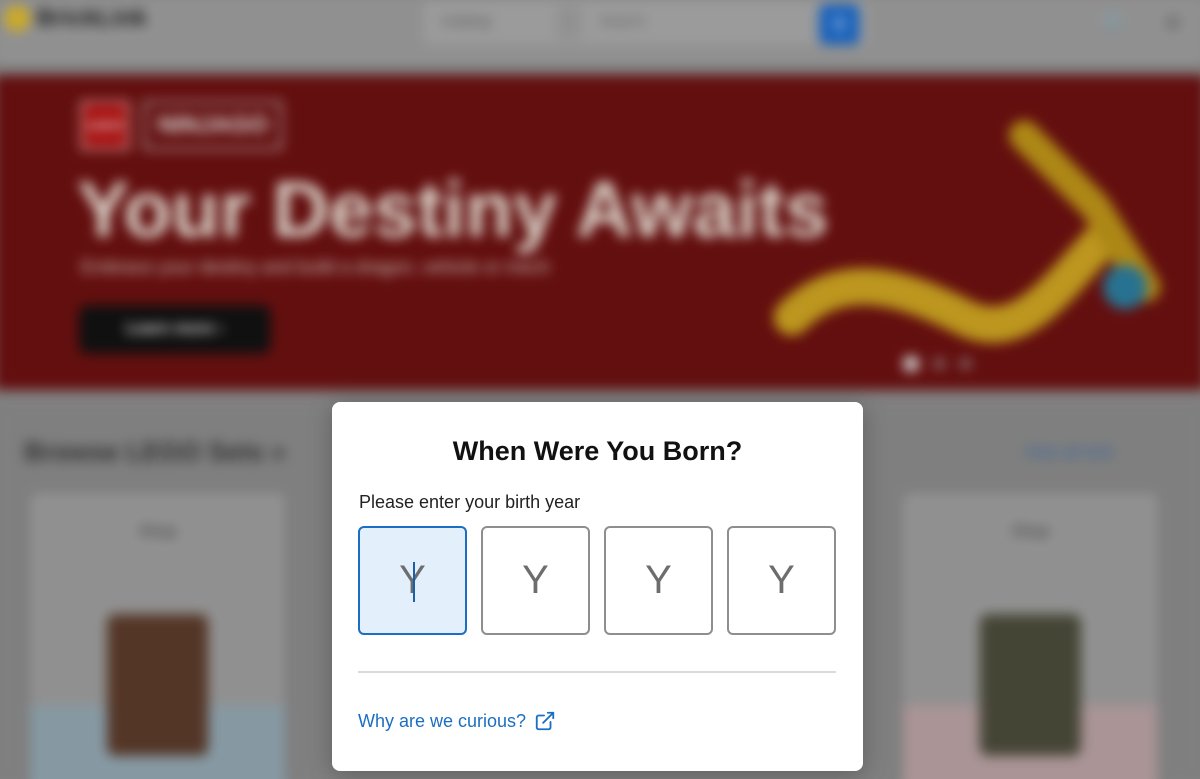 The image size is (1200, 779). Describe the element at coordinates (470, 502) in the screenshot. I see `birth-year-label: Please enter your birth year` at that location.